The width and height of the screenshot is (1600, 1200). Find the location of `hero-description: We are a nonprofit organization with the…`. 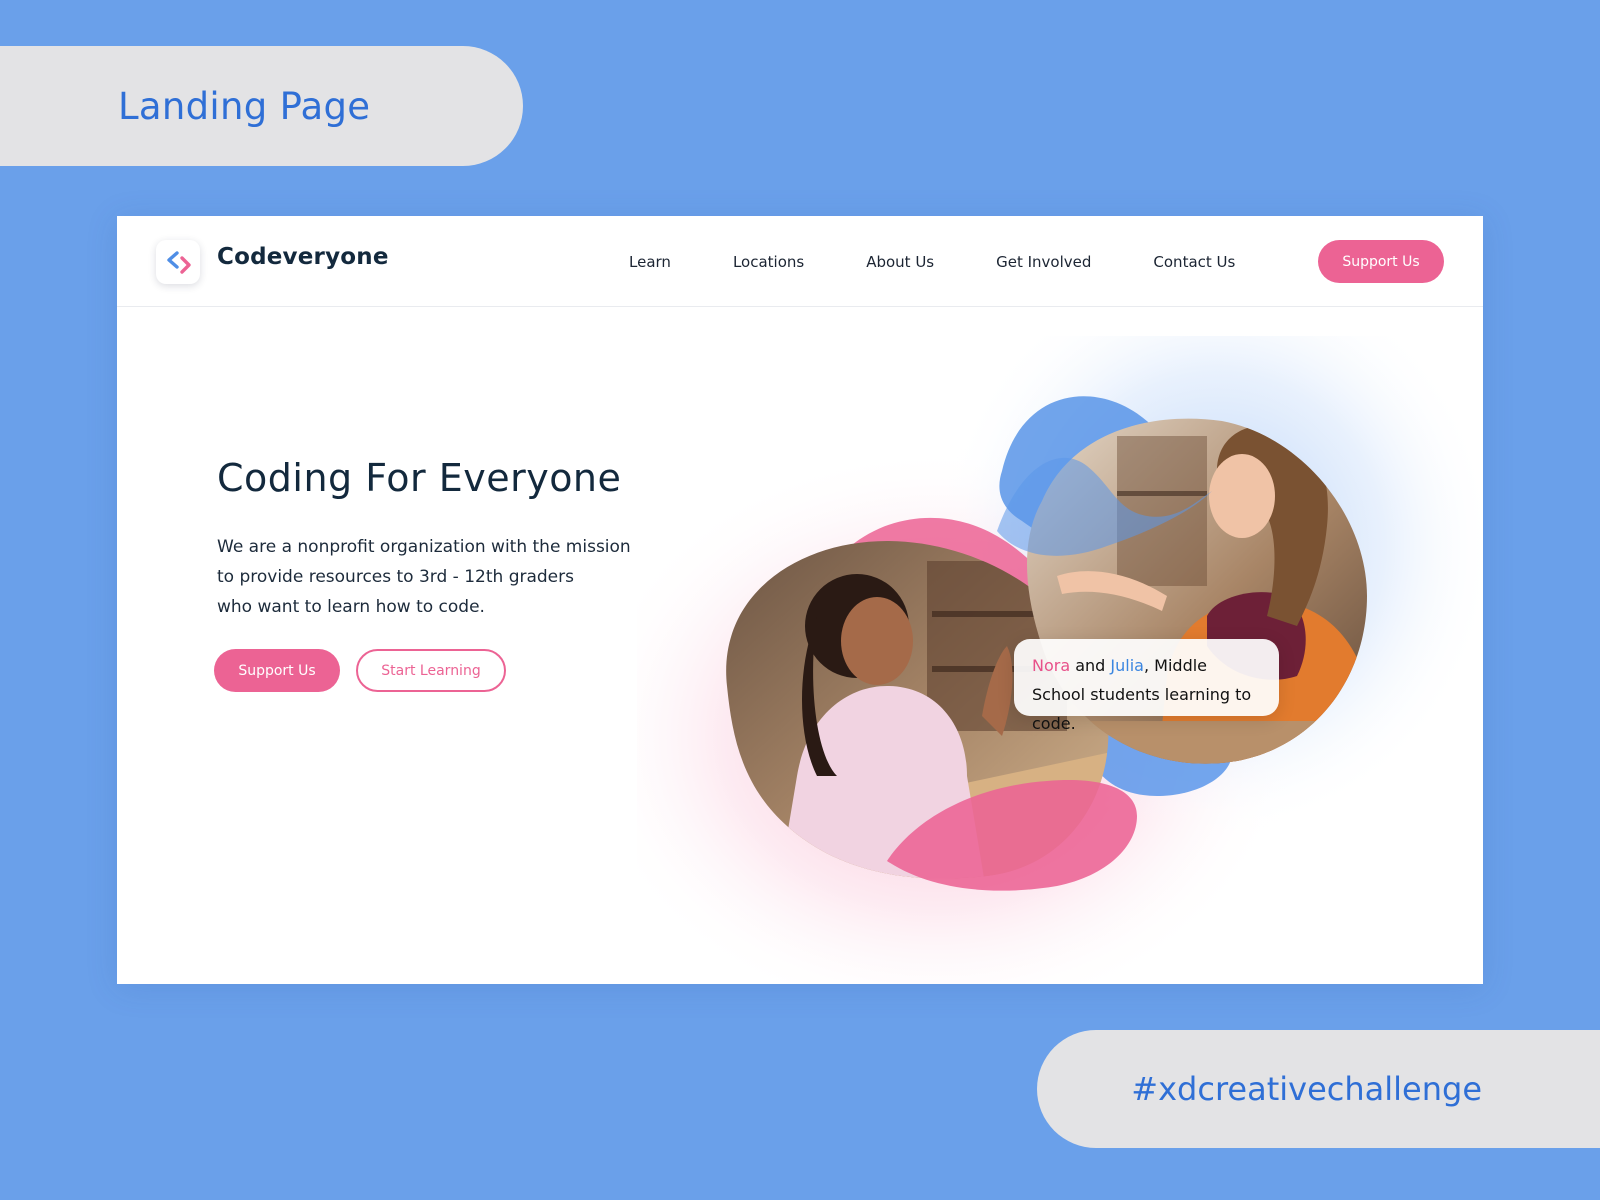

hero-description: We are a nonprofit organization with the… is located at coordinates (447, 577).